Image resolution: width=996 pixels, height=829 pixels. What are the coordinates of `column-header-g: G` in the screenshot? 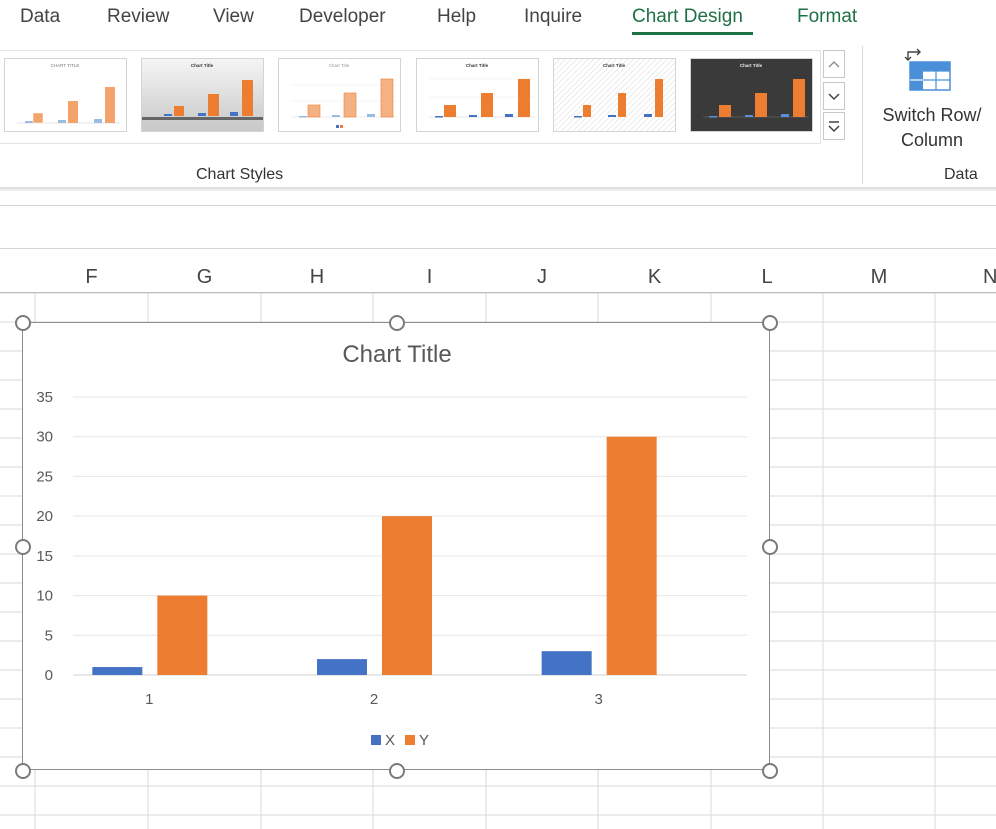 It's located at (204, 277).